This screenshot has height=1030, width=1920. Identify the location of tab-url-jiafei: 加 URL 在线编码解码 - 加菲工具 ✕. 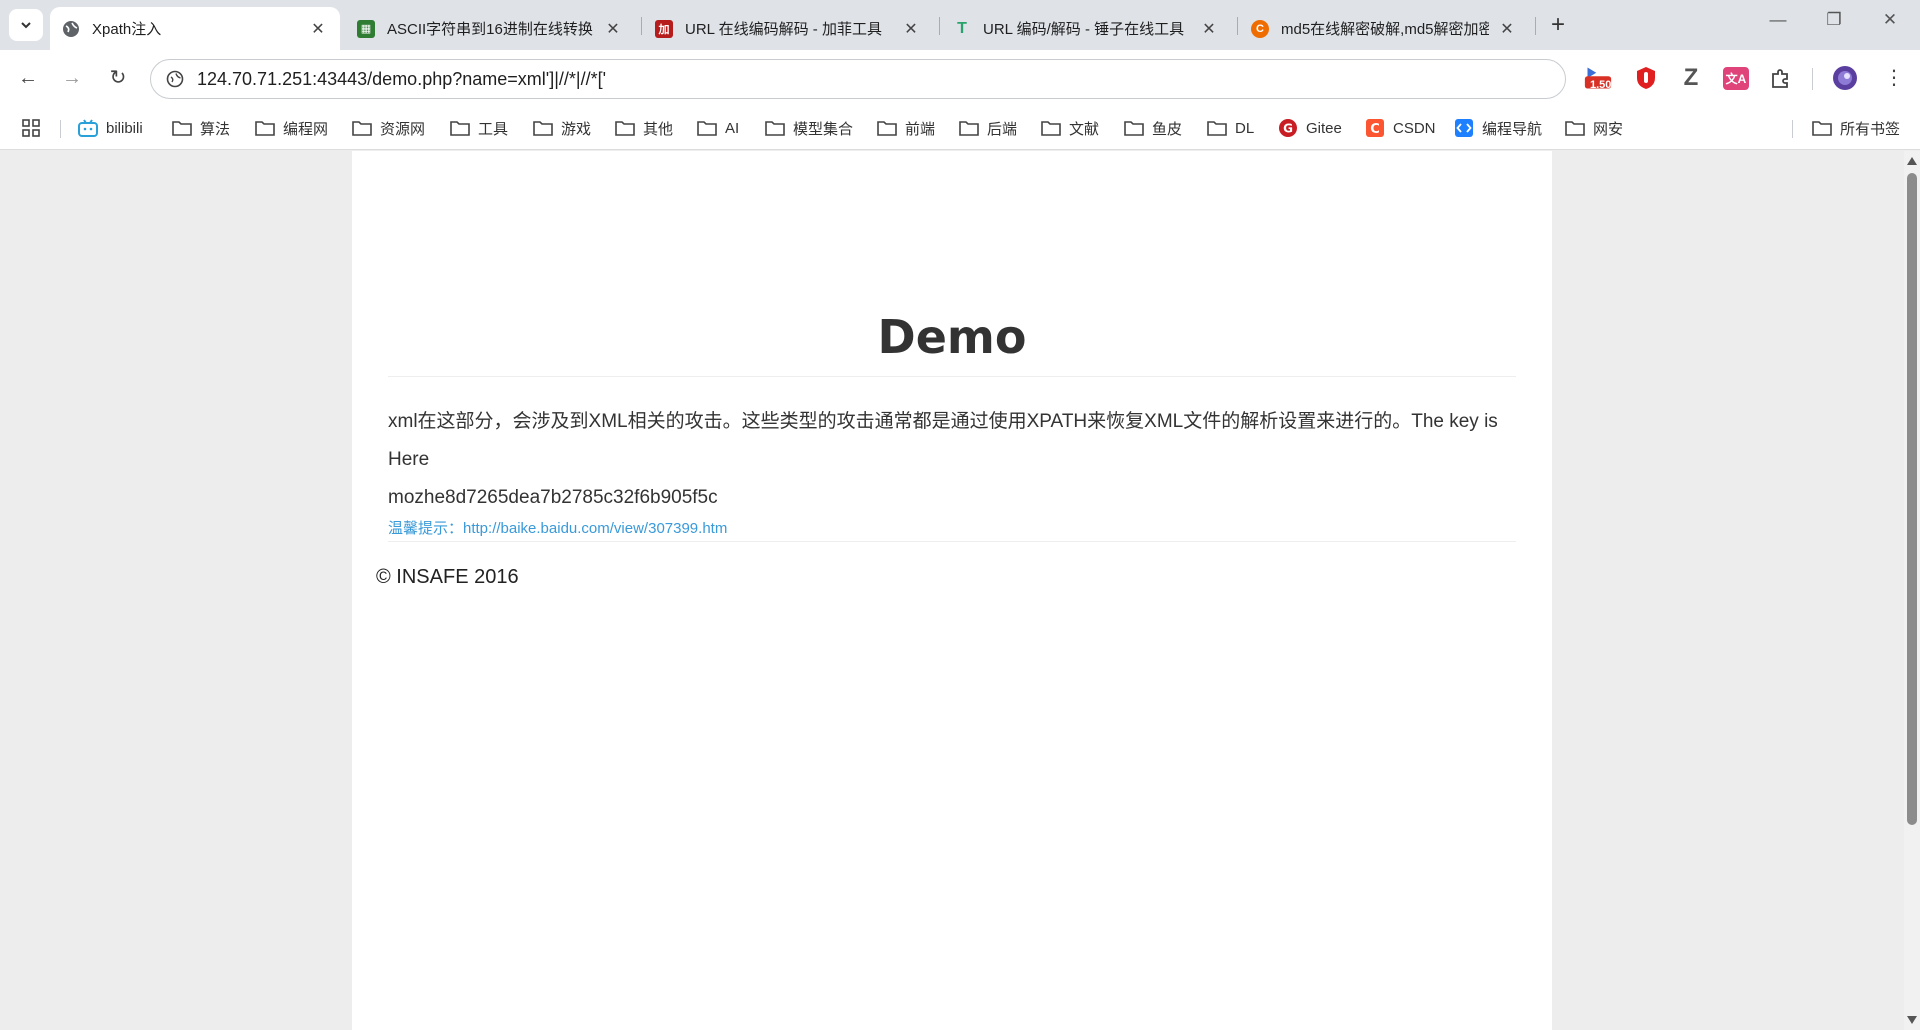
(788, 28).